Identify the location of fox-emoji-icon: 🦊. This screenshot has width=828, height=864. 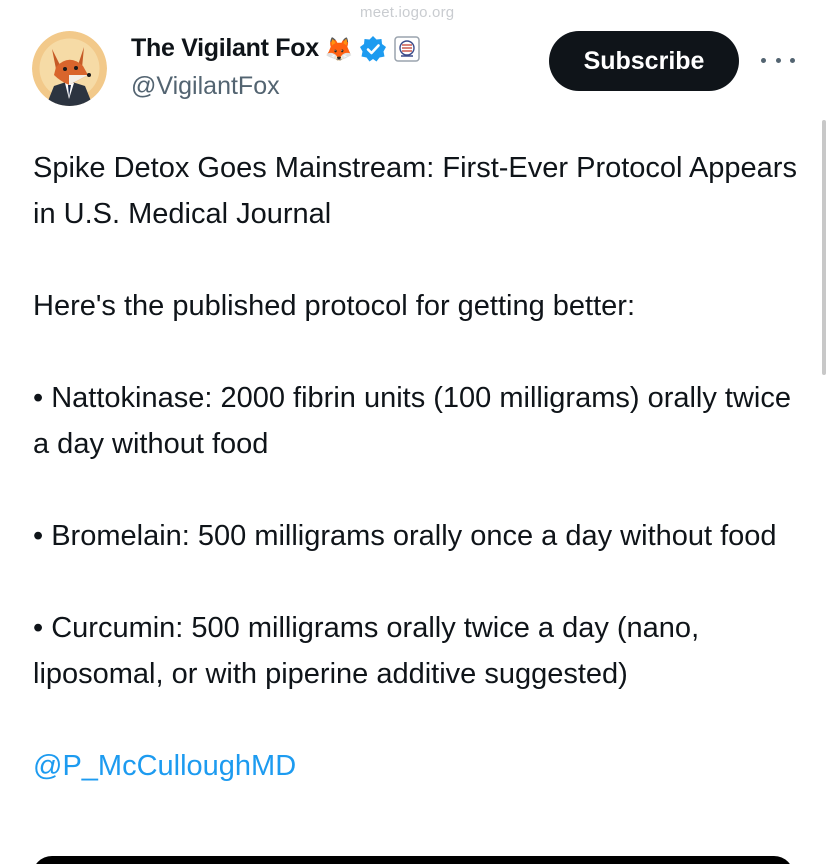
(339, 48).